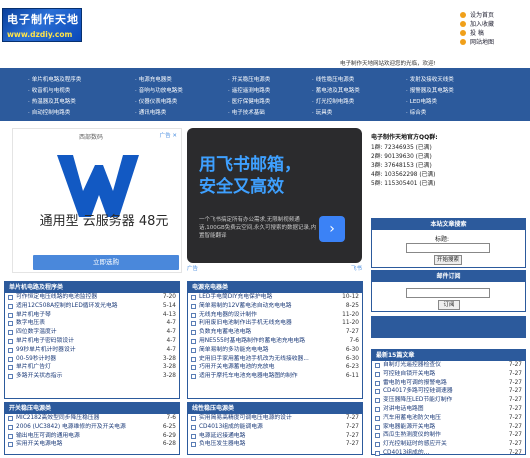  What do you see at coordinates (42, 25) in the screenshot?
I see `site-logo: 电子制作天地 www.dzdiy.com` at bounding box center [42, 25].